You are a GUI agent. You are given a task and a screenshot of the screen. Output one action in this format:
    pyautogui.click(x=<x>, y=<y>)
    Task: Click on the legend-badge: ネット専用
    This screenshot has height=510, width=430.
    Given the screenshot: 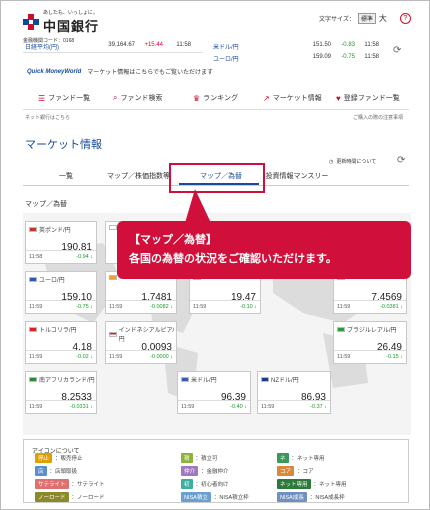 What is the action you would take?
    pyautogui.click(x=294, y=484)
    